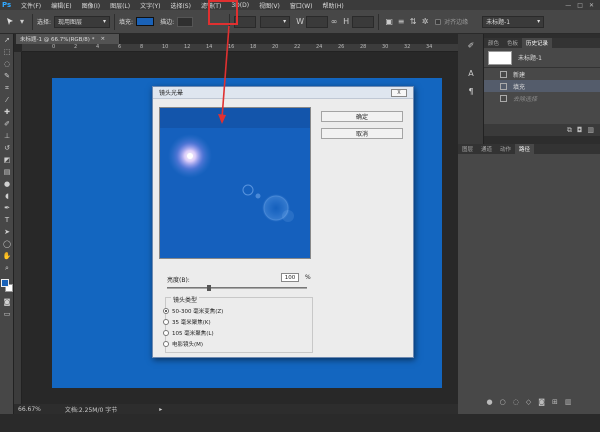  I want to click on brightness-slider-thumb, so click(209, 288).